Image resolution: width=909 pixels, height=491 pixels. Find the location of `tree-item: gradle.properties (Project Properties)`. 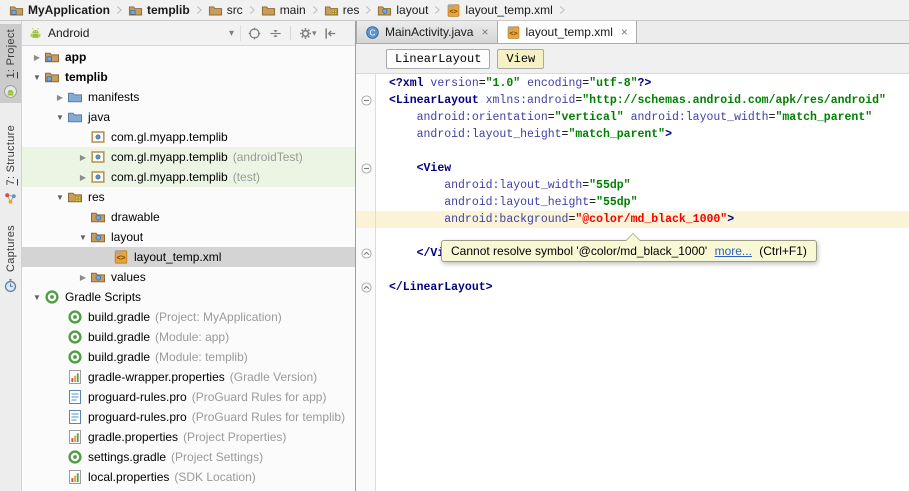

tree-item: gradle.properties (Project Properties) is located at coordinates (188, 437).